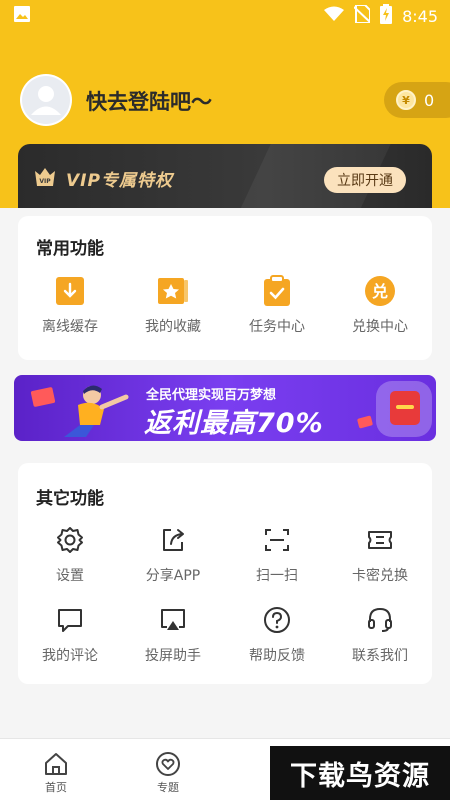 The width and height of the screenshot is (450, 800). I want to click on fn-offline-cache: 离线缓存, so click(70, 305).